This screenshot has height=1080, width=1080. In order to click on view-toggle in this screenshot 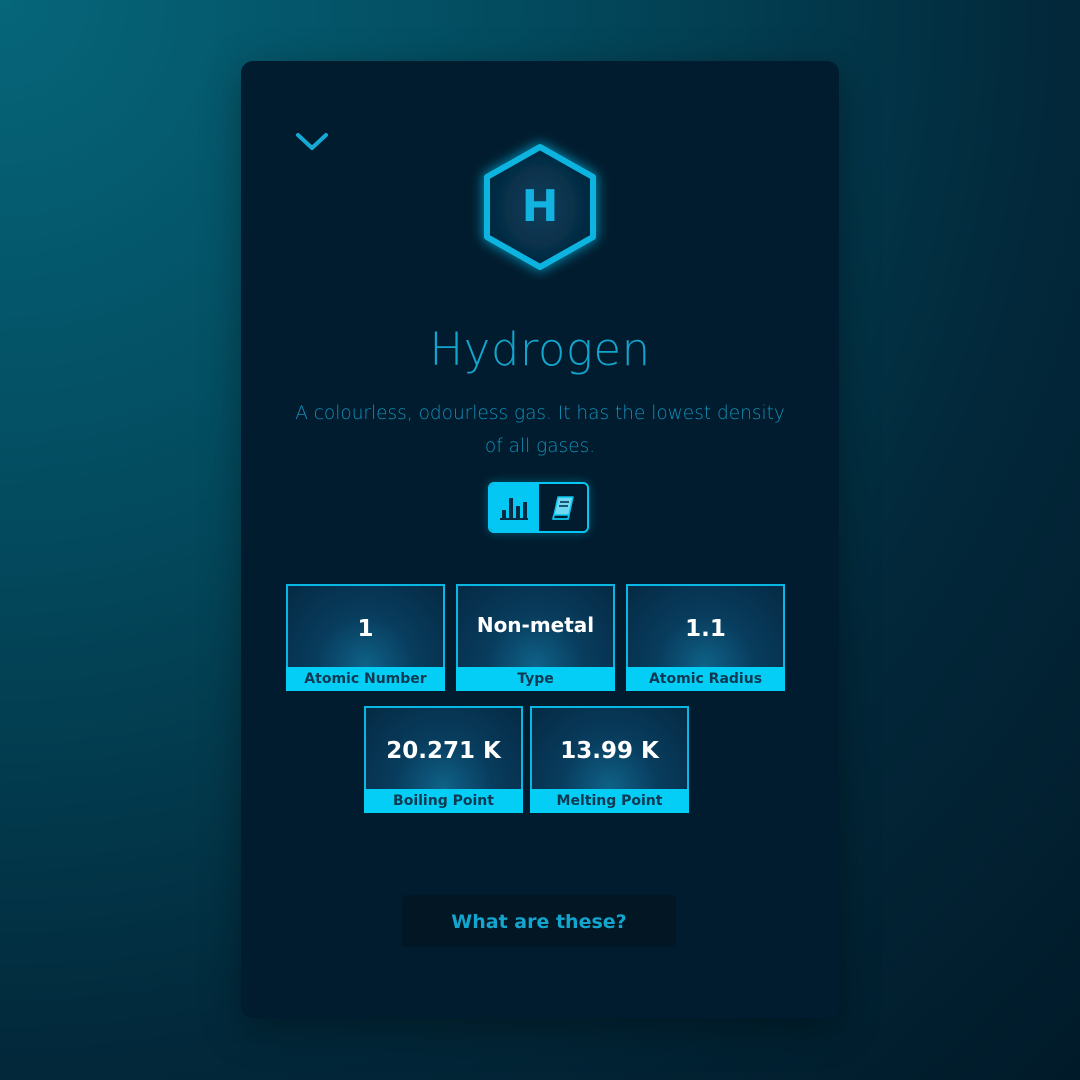, I will do `click(538, 507)`.